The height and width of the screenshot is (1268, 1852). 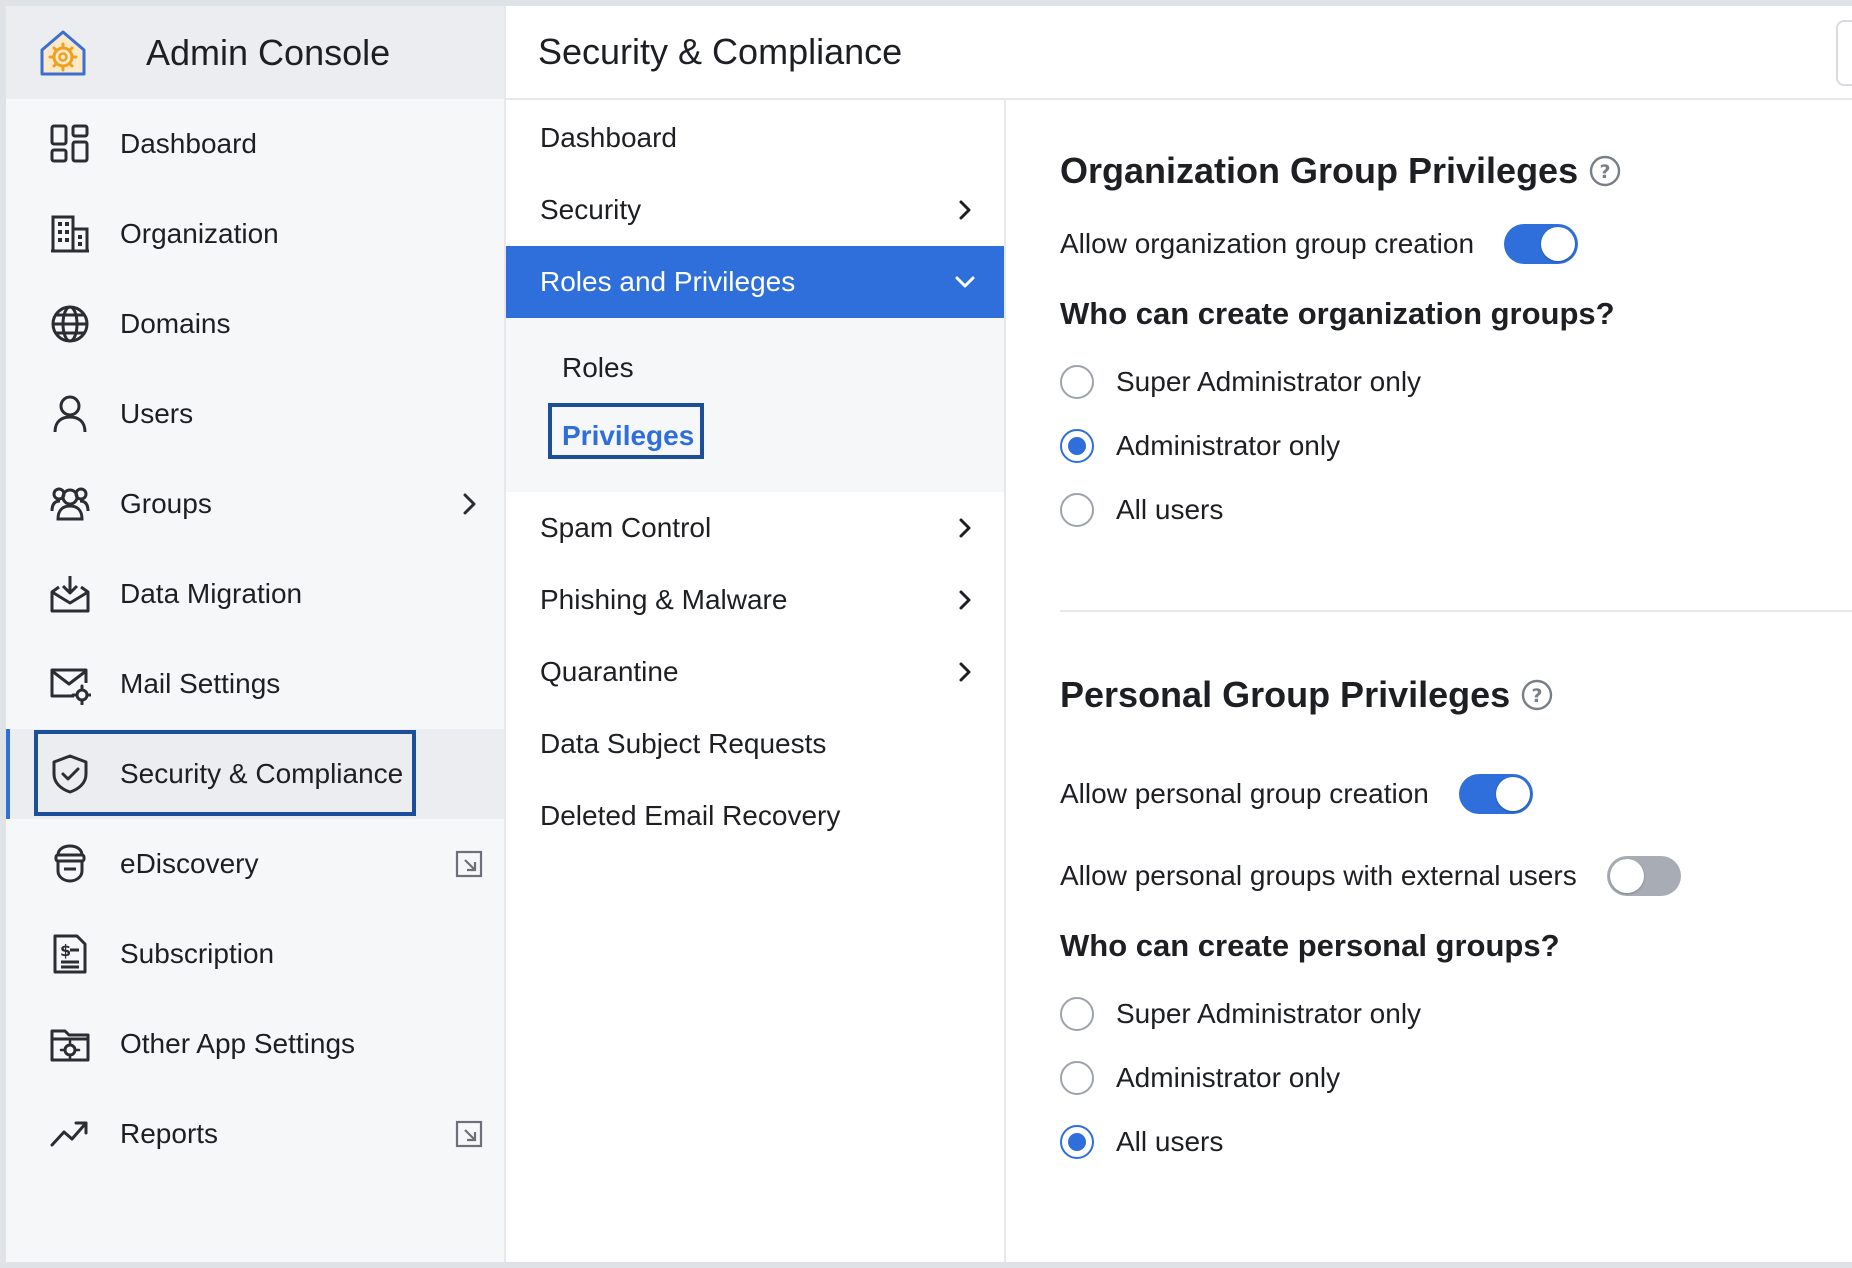 What do you see at coordinates (238, 1043) in the screenshot?
I see `sidebar-item-label: Other App Settings` at bounding box center [238, 1043].